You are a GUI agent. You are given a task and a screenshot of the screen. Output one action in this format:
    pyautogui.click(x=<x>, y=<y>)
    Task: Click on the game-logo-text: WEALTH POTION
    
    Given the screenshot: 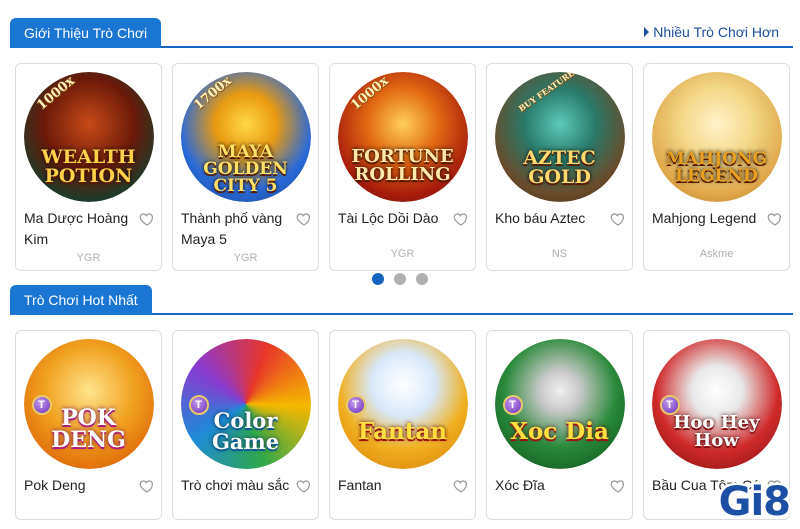 What is the action you would take?
    pyautogui.click(x=88, y=166)
    